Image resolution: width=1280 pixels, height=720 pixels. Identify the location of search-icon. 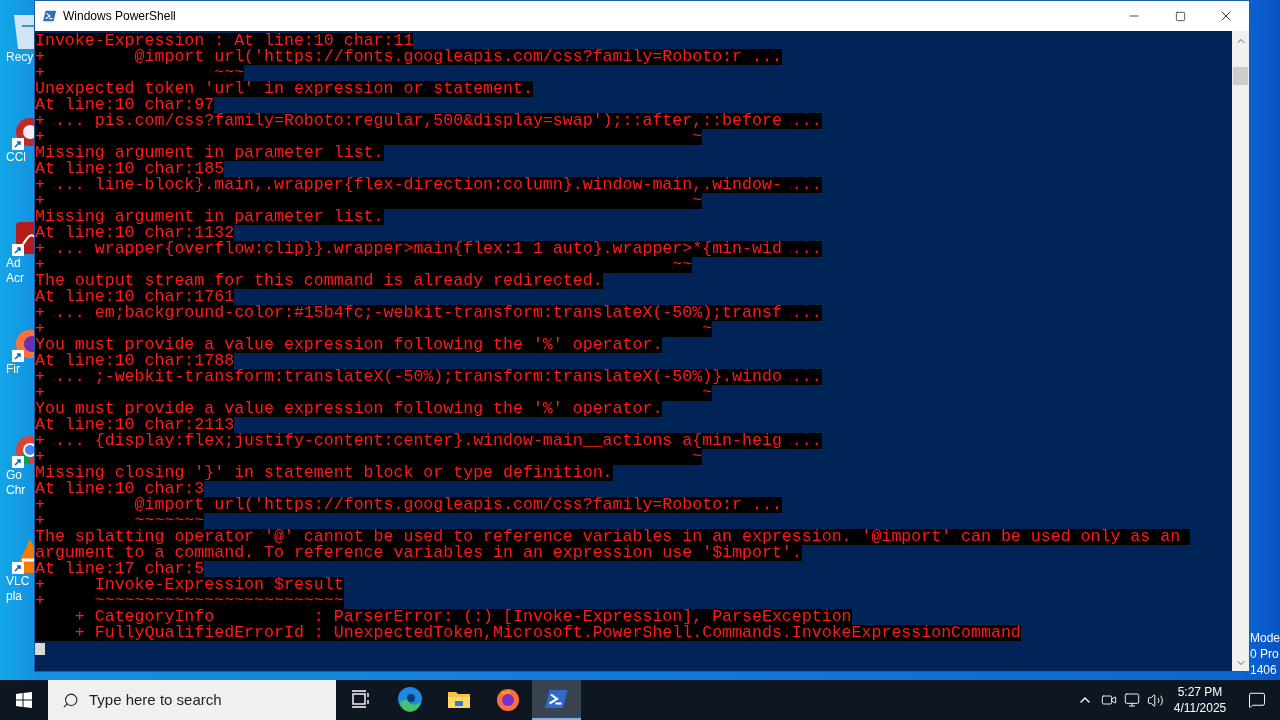
(70, 700).